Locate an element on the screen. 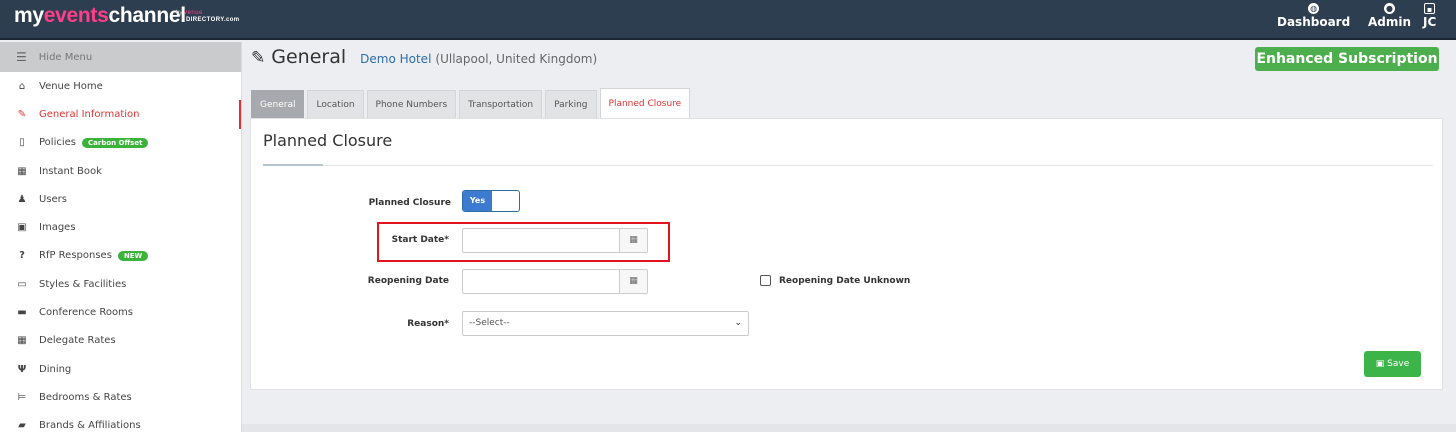  sidebar-item-label: Venue Home is located at coordinates (71, 86).